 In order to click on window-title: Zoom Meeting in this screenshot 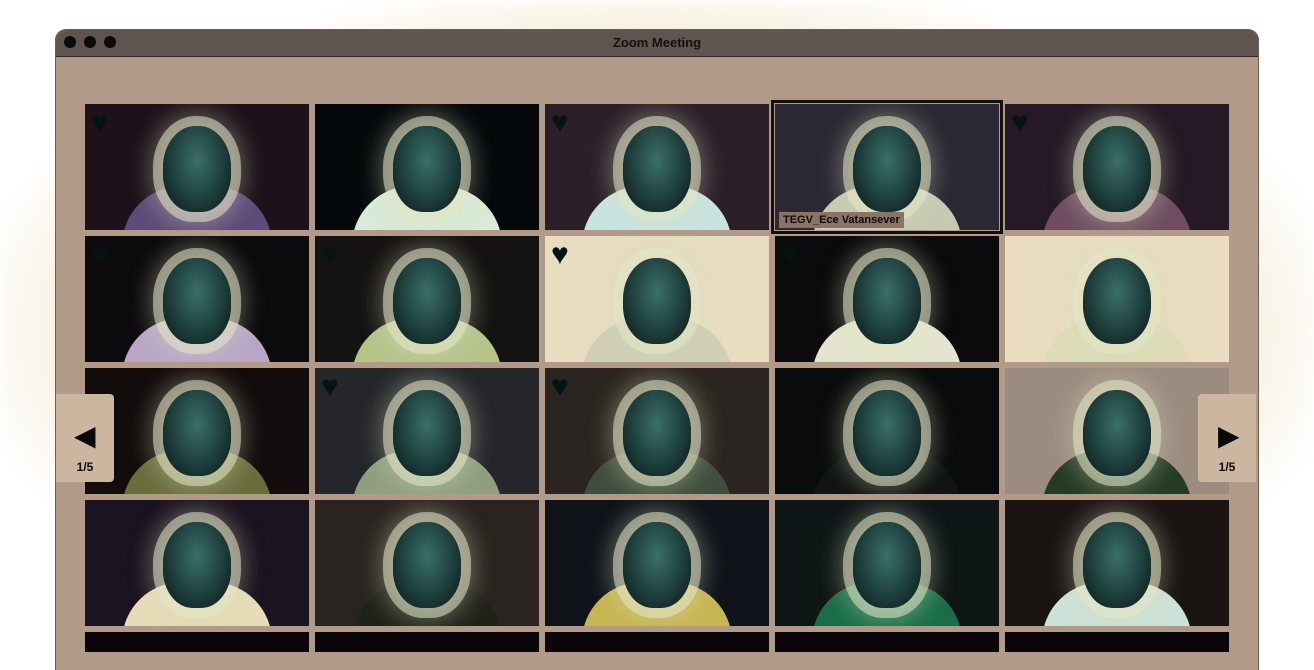, I will do `click(657, 42)`.